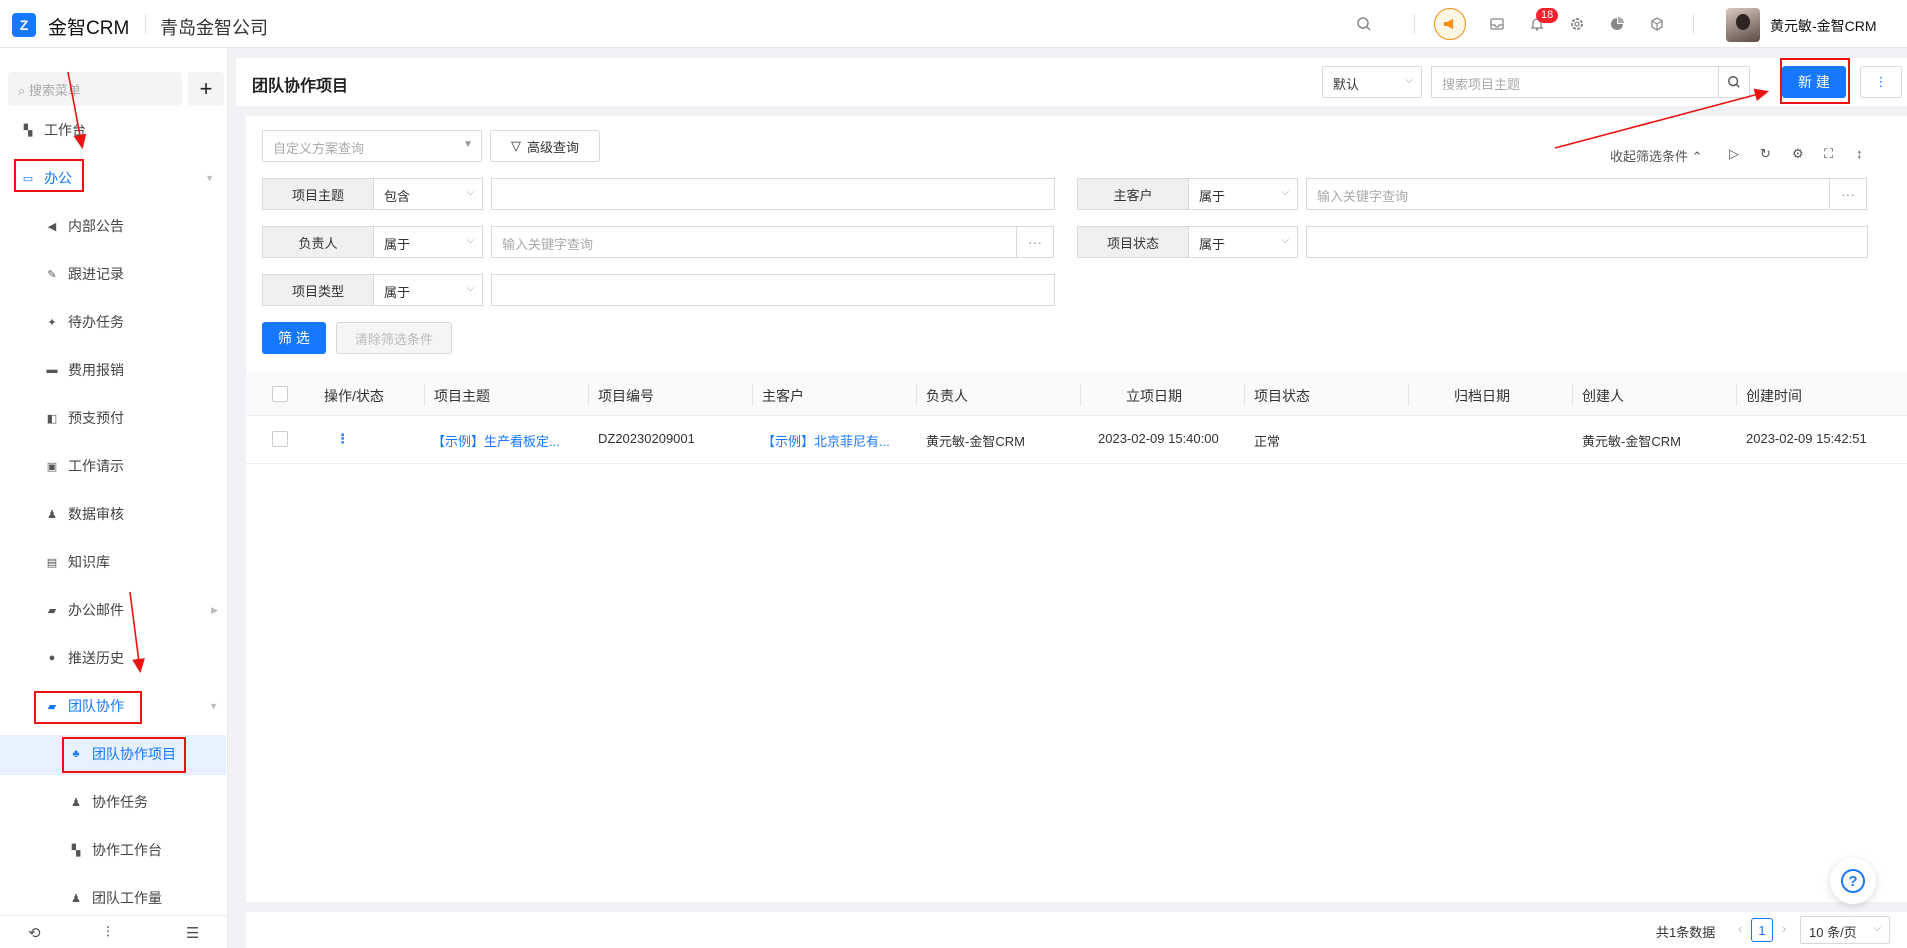 This screenshot has width=1907, height=948. What do you see at coordinates (84, 370) in the screenshot?
I see `sidebar-item-expense: ▬ 费用报销` at bounding box center [84, 370].